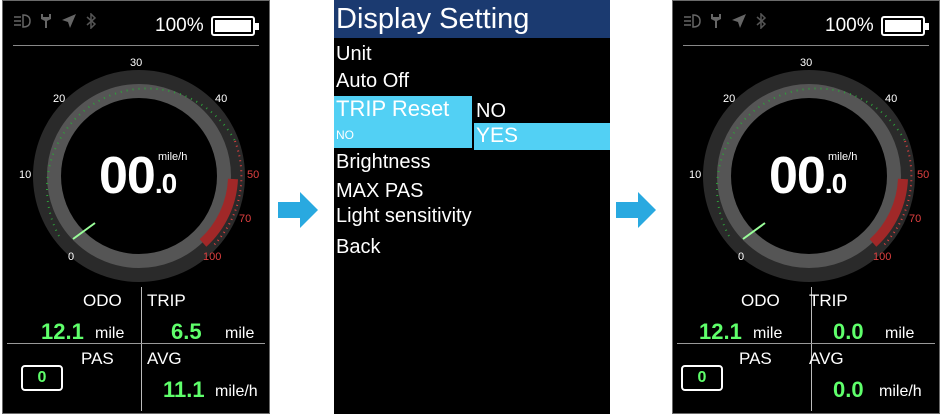 The width and height of the screenshot is (942, 416). I want to click on trip-value: 6.5, so click(186, 331).